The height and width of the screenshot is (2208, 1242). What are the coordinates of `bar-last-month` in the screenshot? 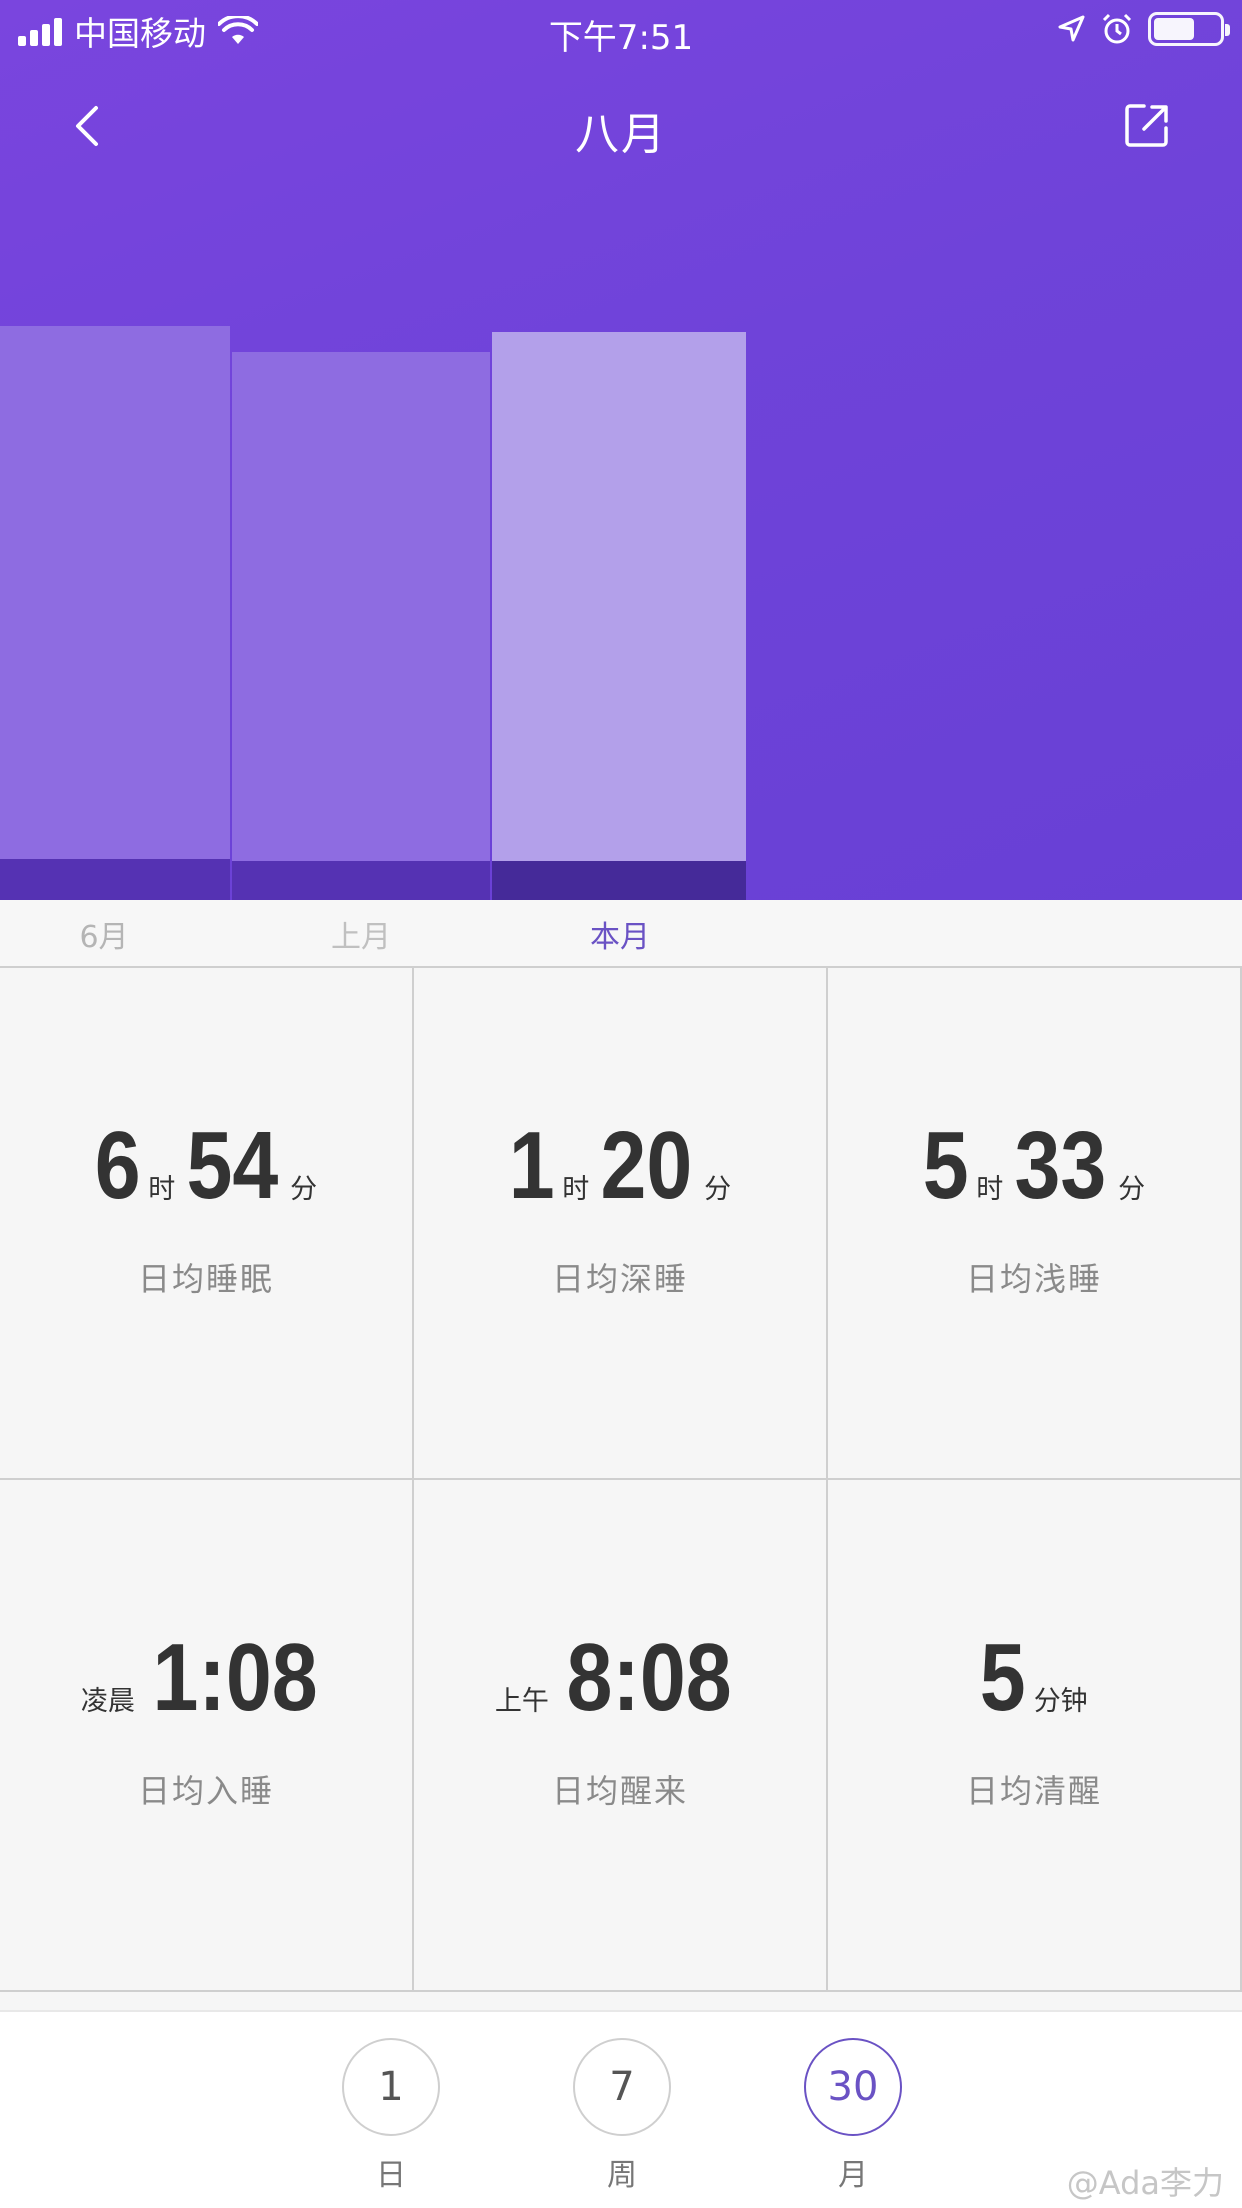 It's located at (361, 626).